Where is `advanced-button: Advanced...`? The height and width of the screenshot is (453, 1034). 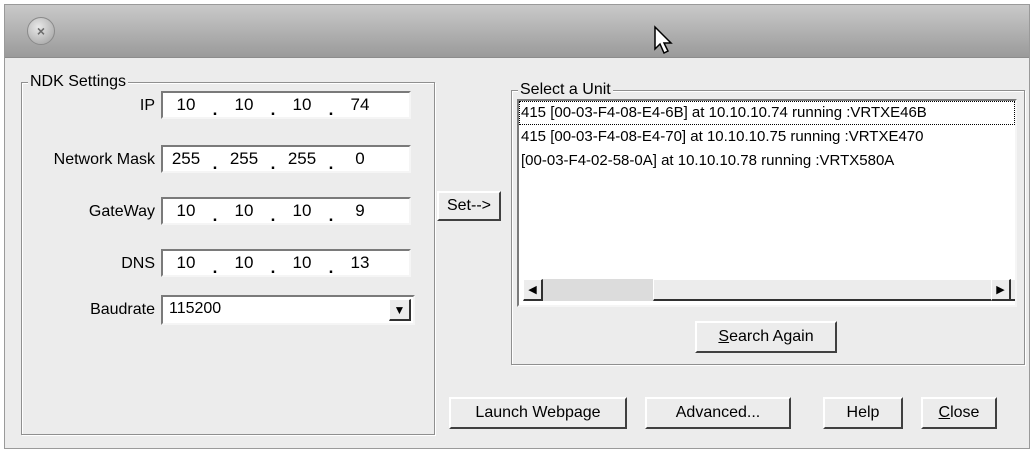
advanced-button: Advanced... is located at coordinates (718, 413).